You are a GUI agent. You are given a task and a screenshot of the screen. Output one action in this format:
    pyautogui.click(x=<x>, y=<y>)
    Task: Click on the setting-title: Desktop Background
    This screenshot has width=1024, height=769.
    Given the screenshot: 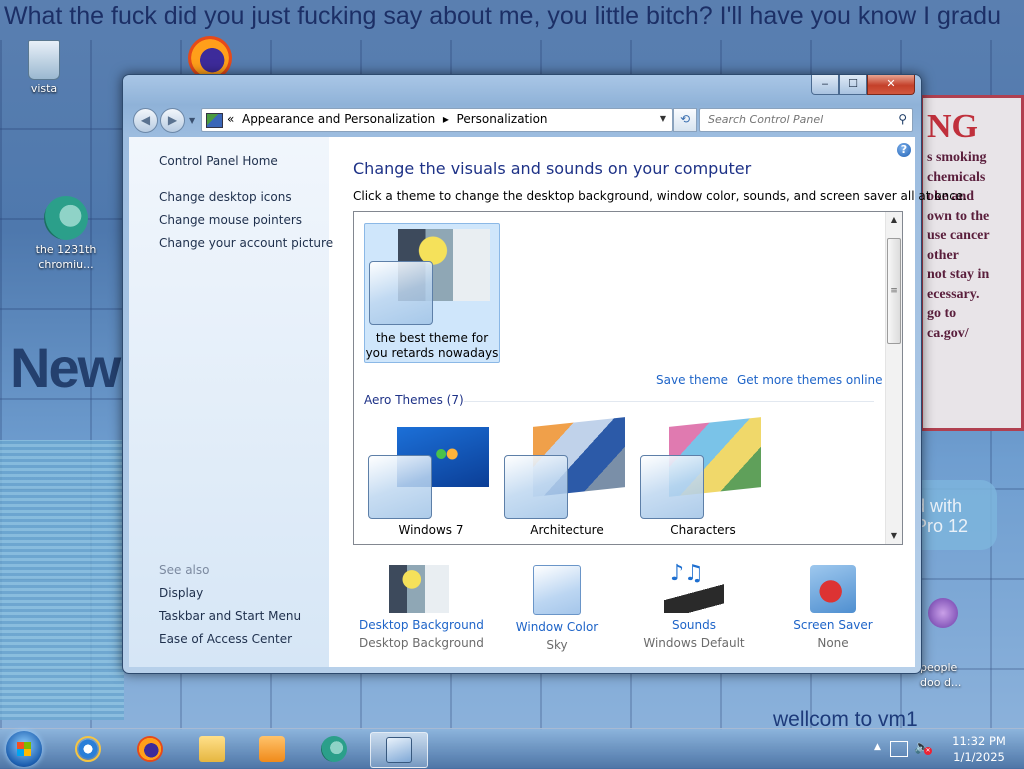 What is the action you would take?
    pyautogui.click(x=421, y=625)
    